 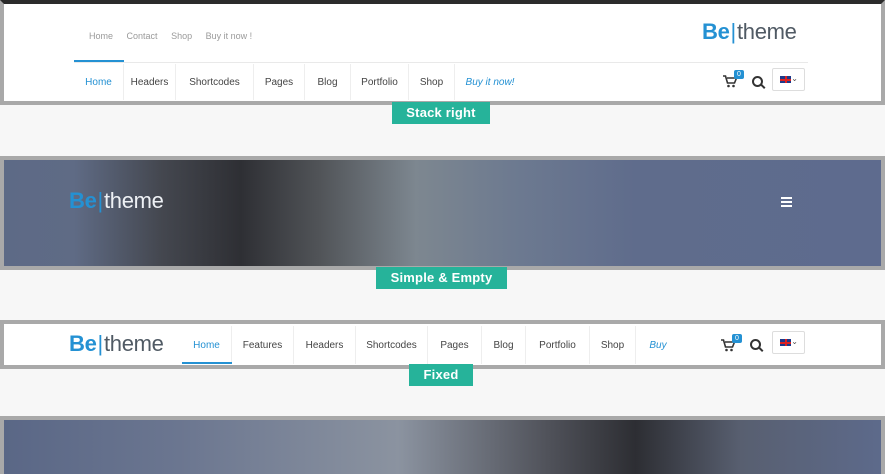 I want to click on nav-features: Features, so click(x=263, y=345).